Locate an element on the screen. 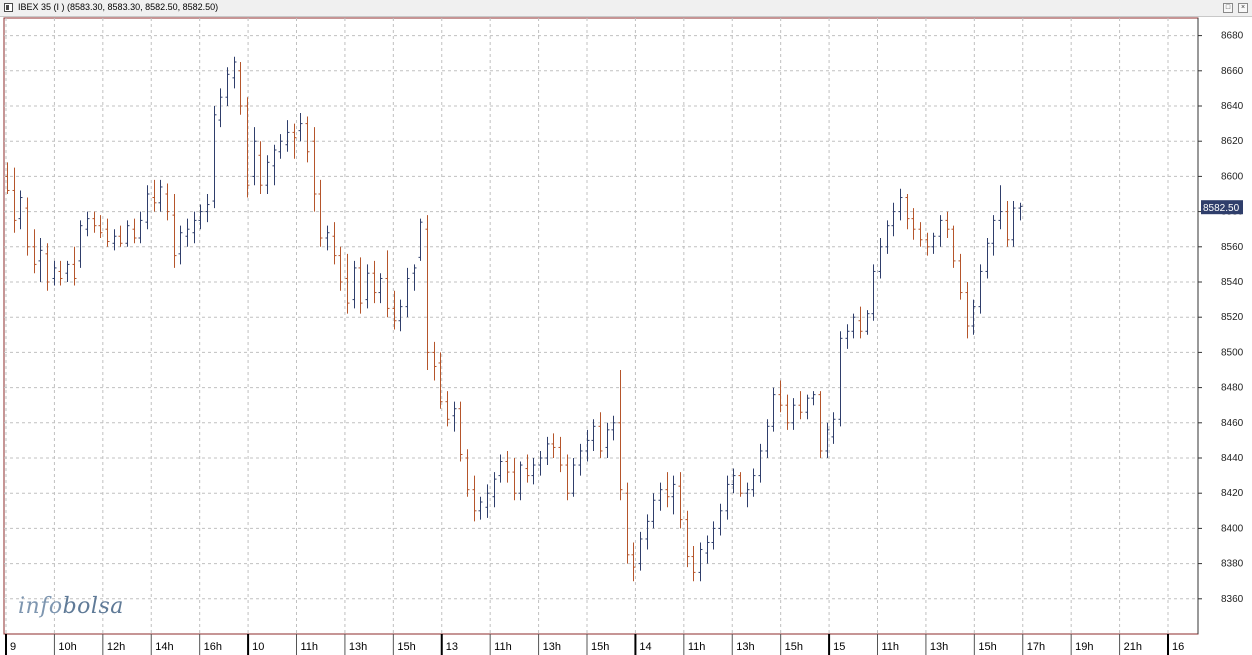  x-tick-label: 16h is located at coordinates (213, 647).